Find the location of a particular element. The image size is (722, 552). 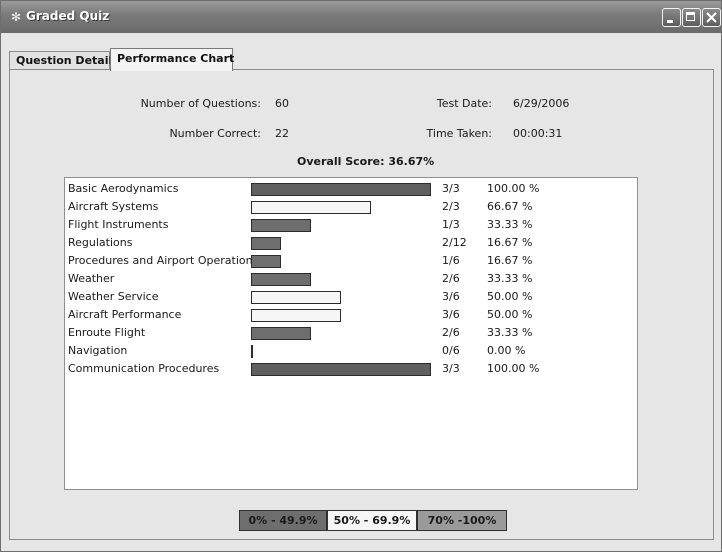

overall-score: Overall Score: 36.67% is located at coordinates (365, 161).